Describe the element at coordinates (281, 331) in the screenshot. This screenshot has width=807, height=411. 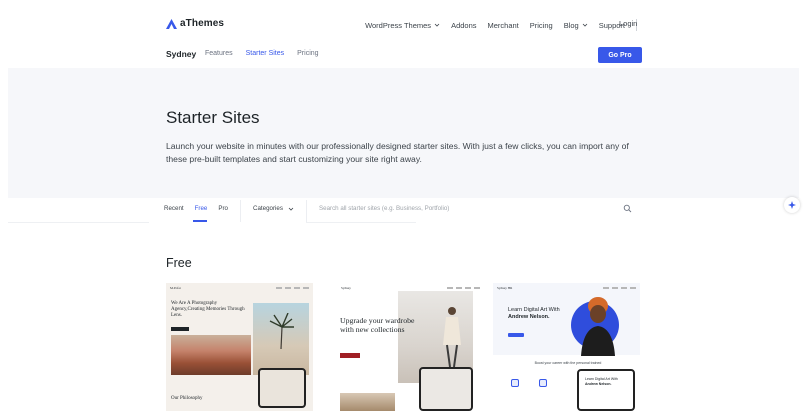
I see `palm-tree-illustration` at that location.